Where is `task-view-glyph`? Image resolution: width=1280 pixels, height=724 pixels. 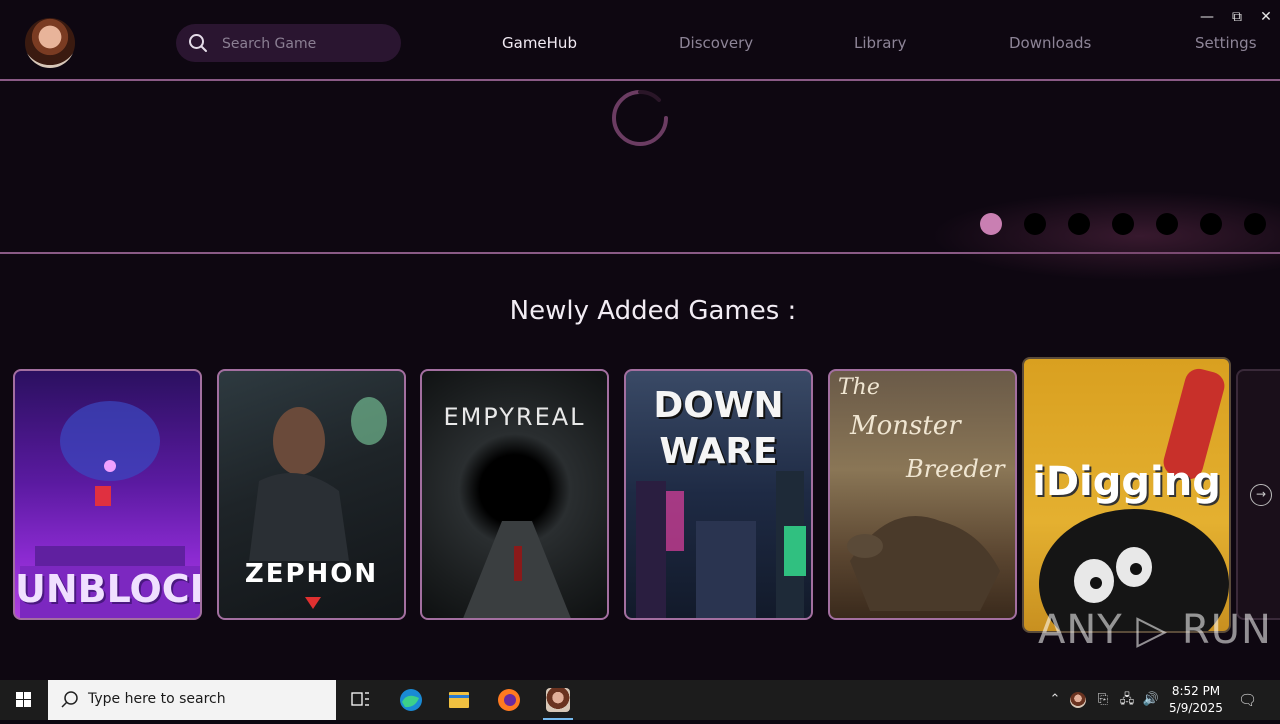
task-view-glyph is located at coordinates (360, 699).